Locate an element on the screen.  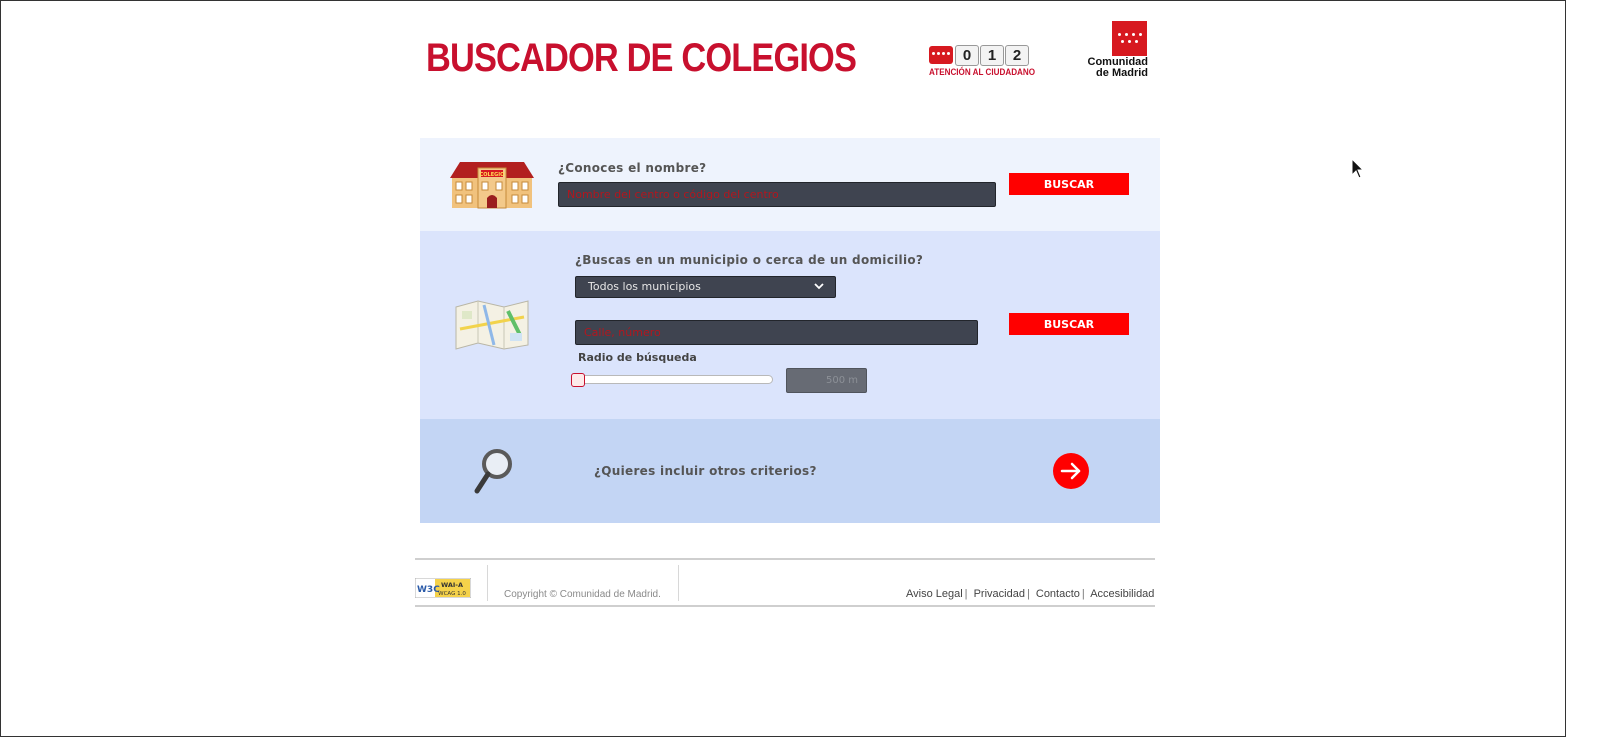
phone-digit: 1 is located at coordinates (992, 55).